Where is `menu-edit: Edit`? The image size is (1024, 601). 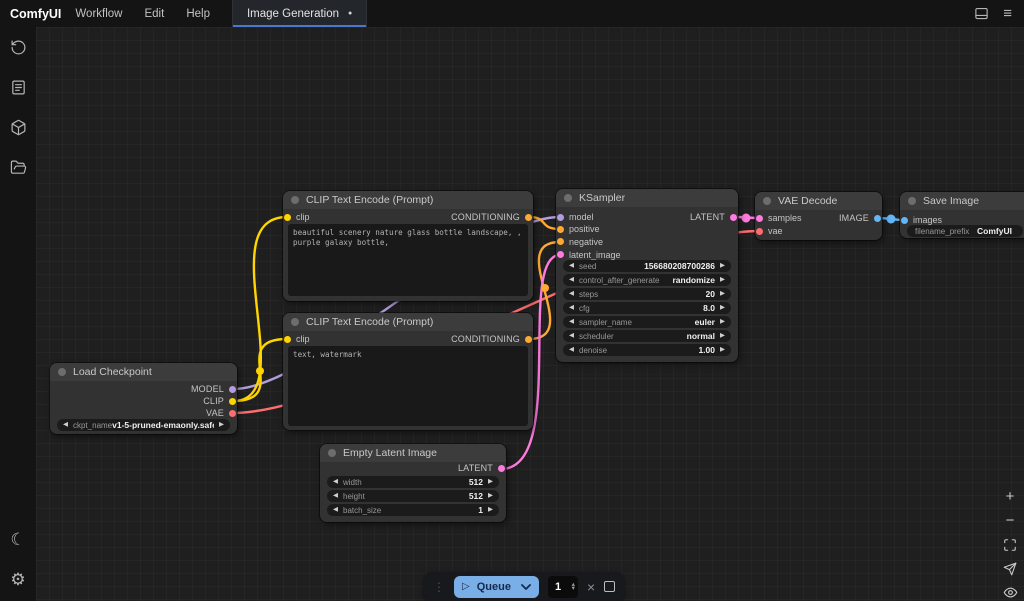 menu-edit: Edit is located at coordinates (154, 14).